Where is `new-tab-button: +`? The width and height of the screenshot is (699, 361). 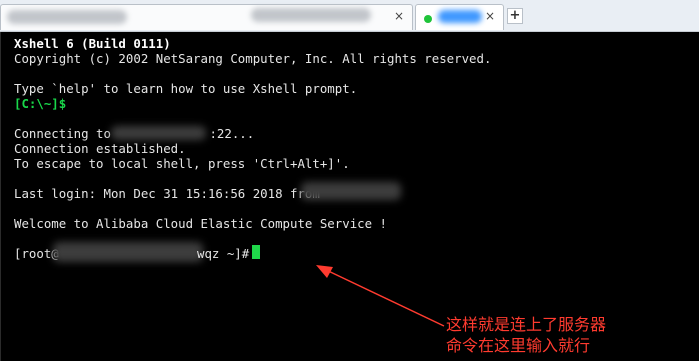 new-tab-button: + is located at coordinates (515, 16).